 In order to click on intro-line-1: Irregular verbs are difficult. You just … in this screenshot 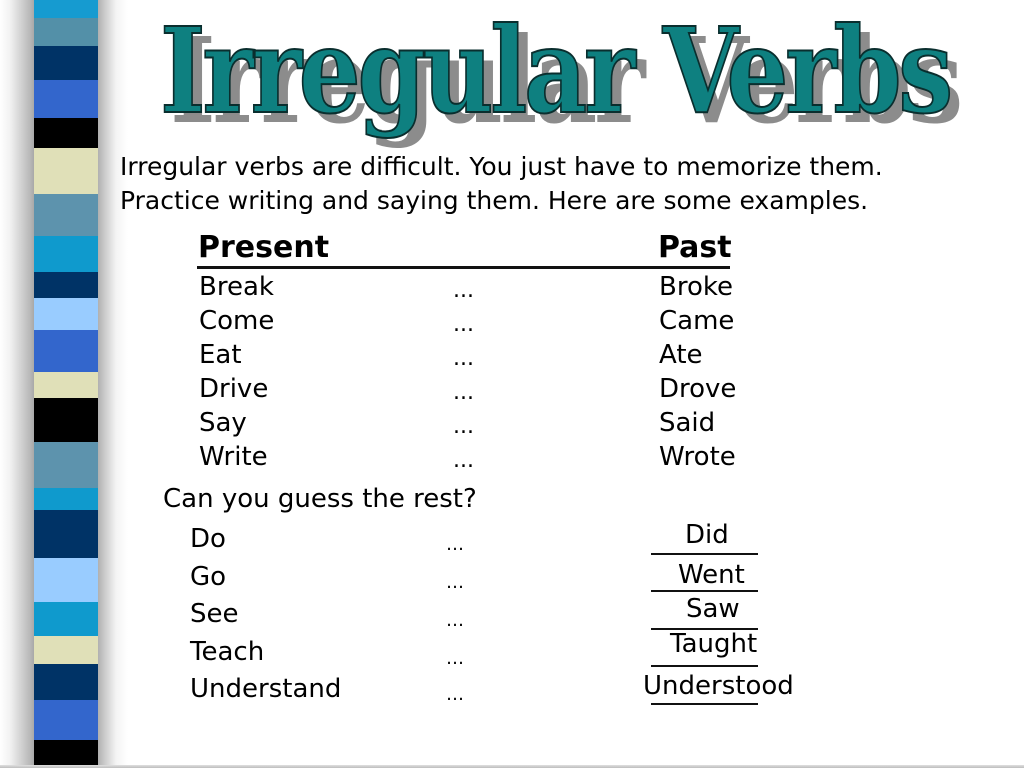, I will do `click(501, 166)`.